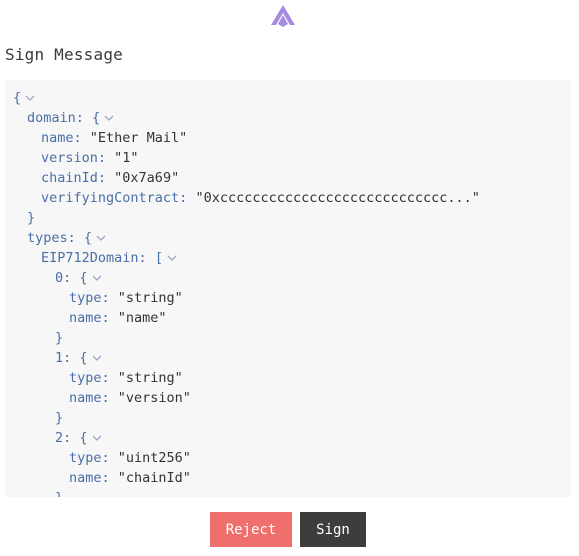 Image resolution: width=579 pixels, height=556 pixels. I want to click on arbitrum-logo-icon, so click(283, 16).